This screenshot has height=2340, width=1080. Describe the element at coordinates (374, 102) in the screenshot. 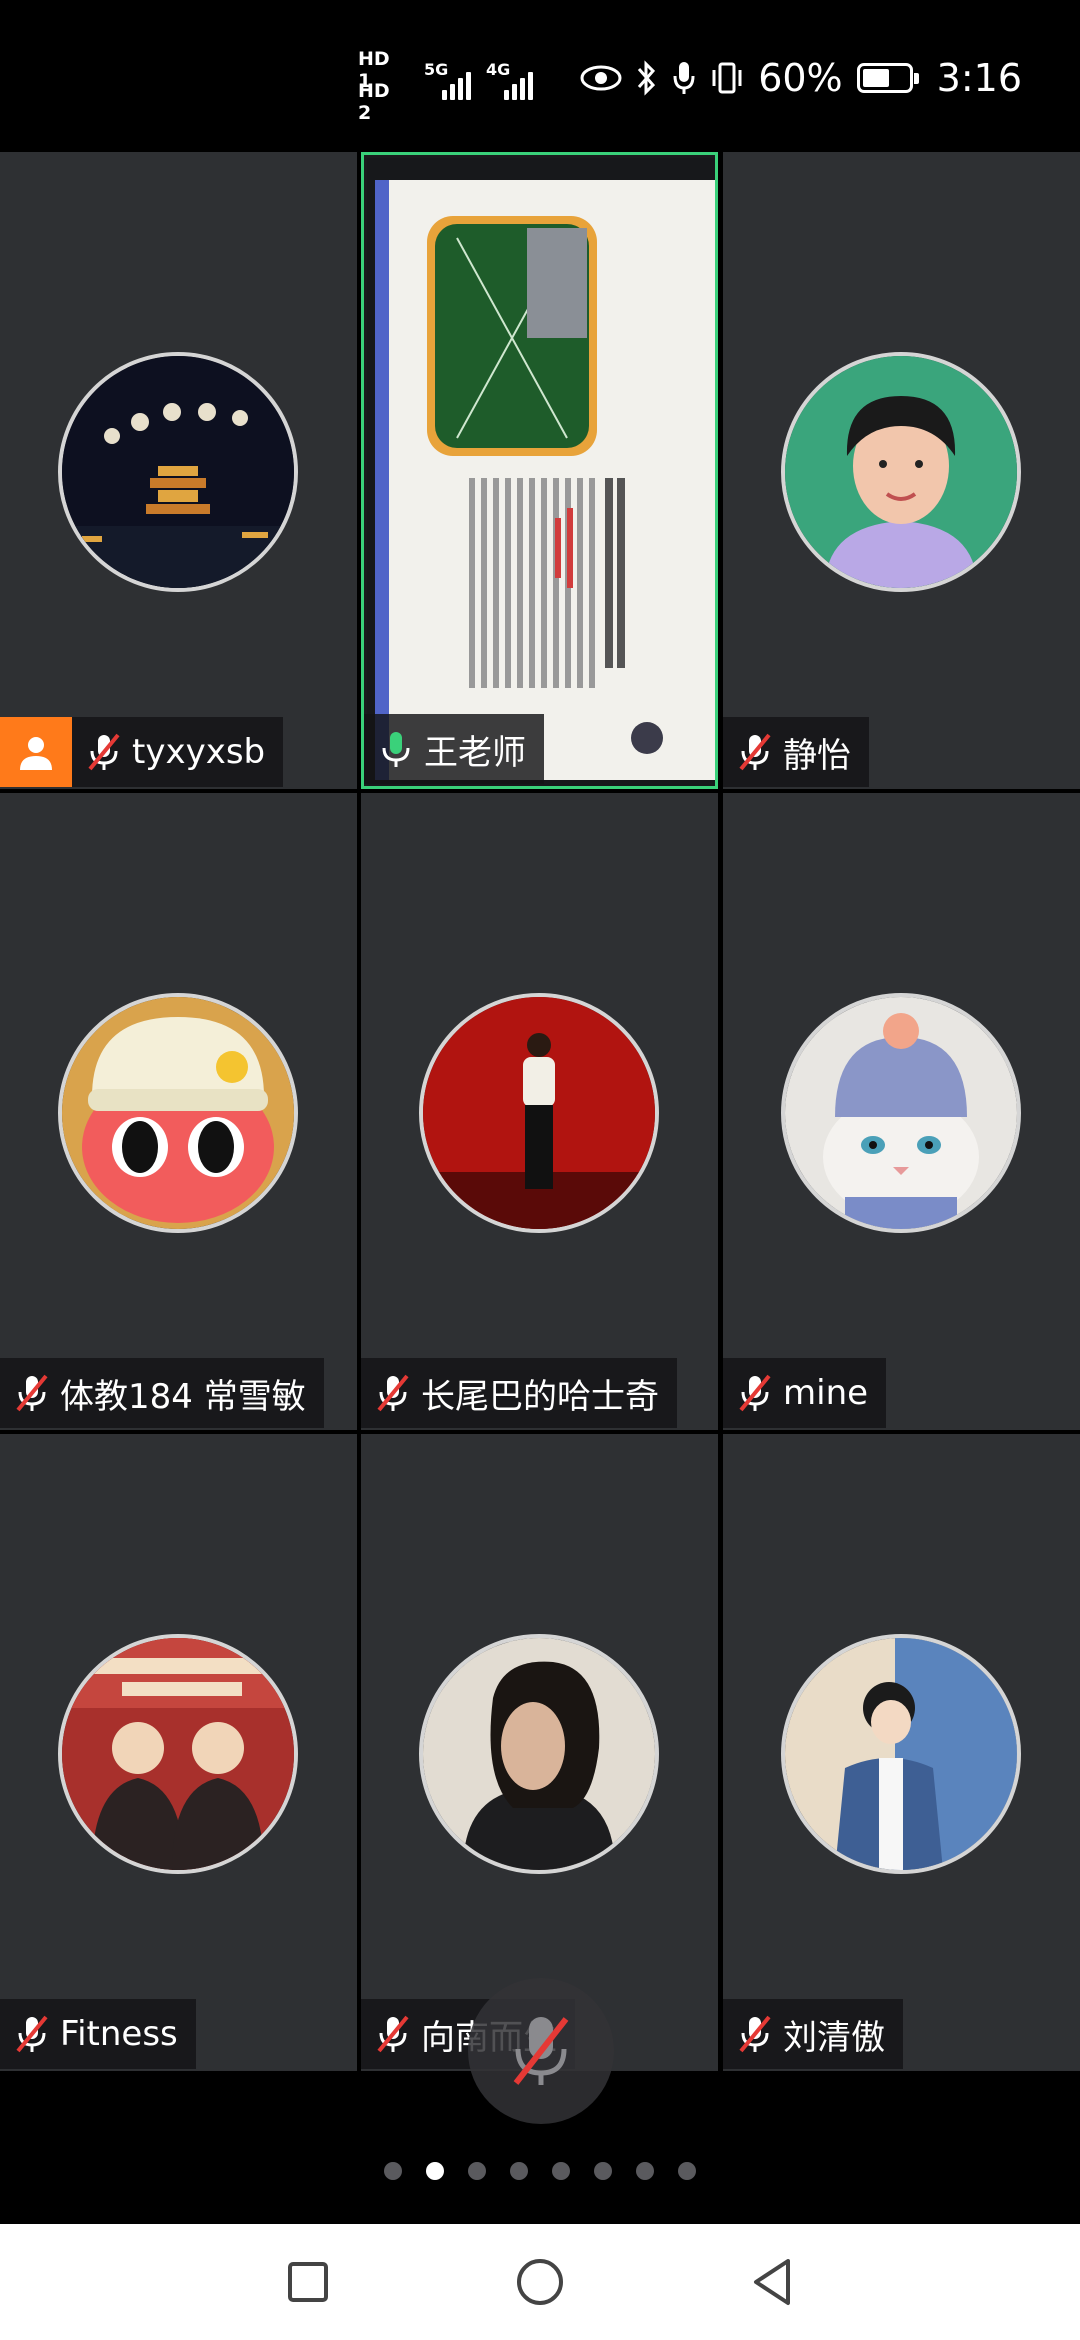

I see `hd2-indicator: HD 2` at that location.